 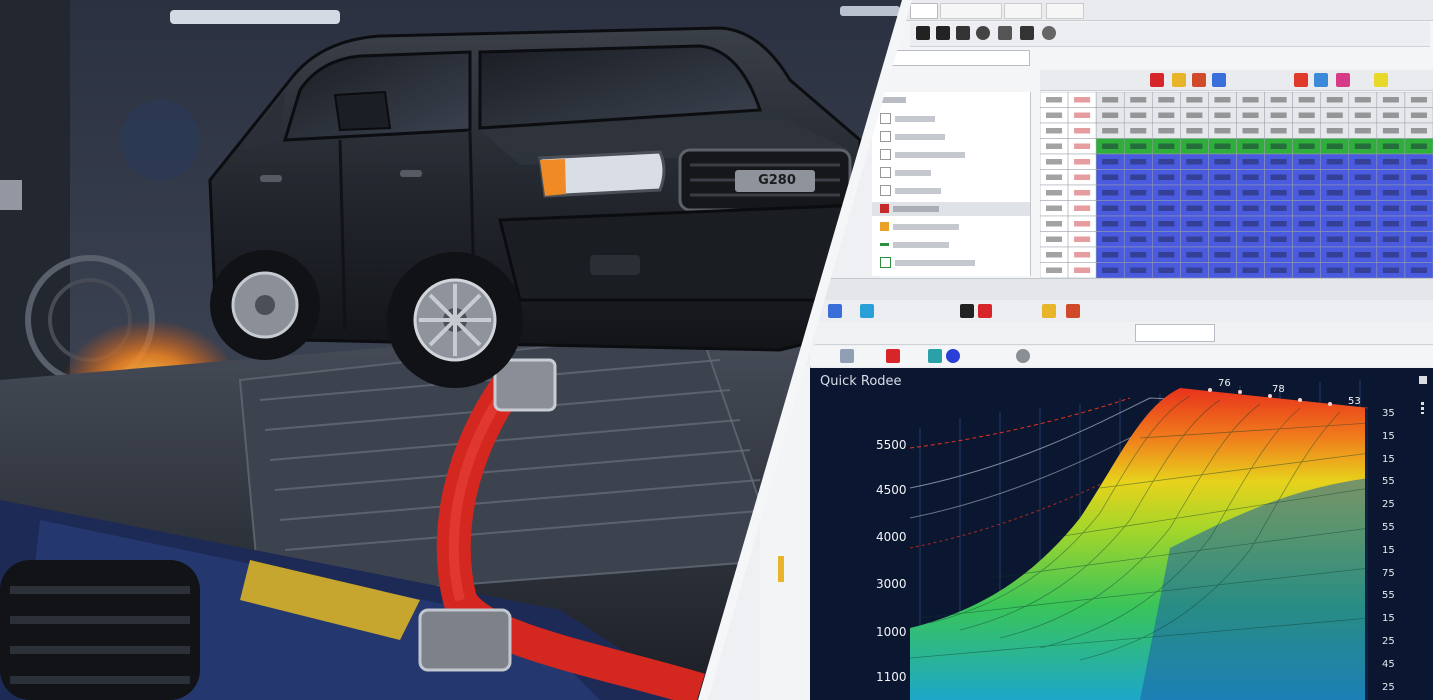 I want to click on right-tick-label: 15, so click(x=1388, y=550).